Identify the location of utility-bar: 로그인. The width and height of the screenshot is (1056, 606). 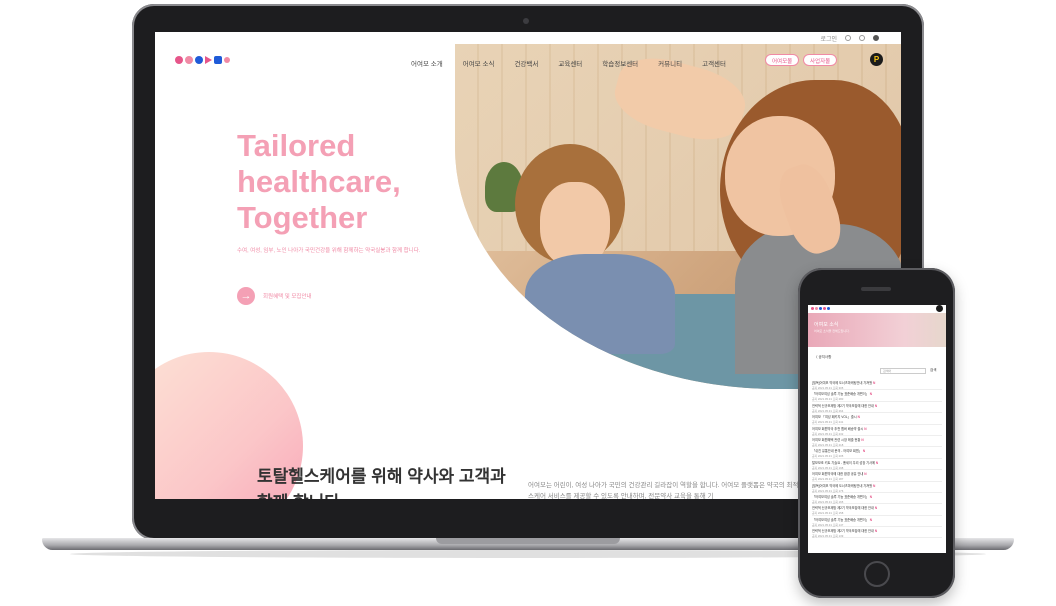
(528, 38).